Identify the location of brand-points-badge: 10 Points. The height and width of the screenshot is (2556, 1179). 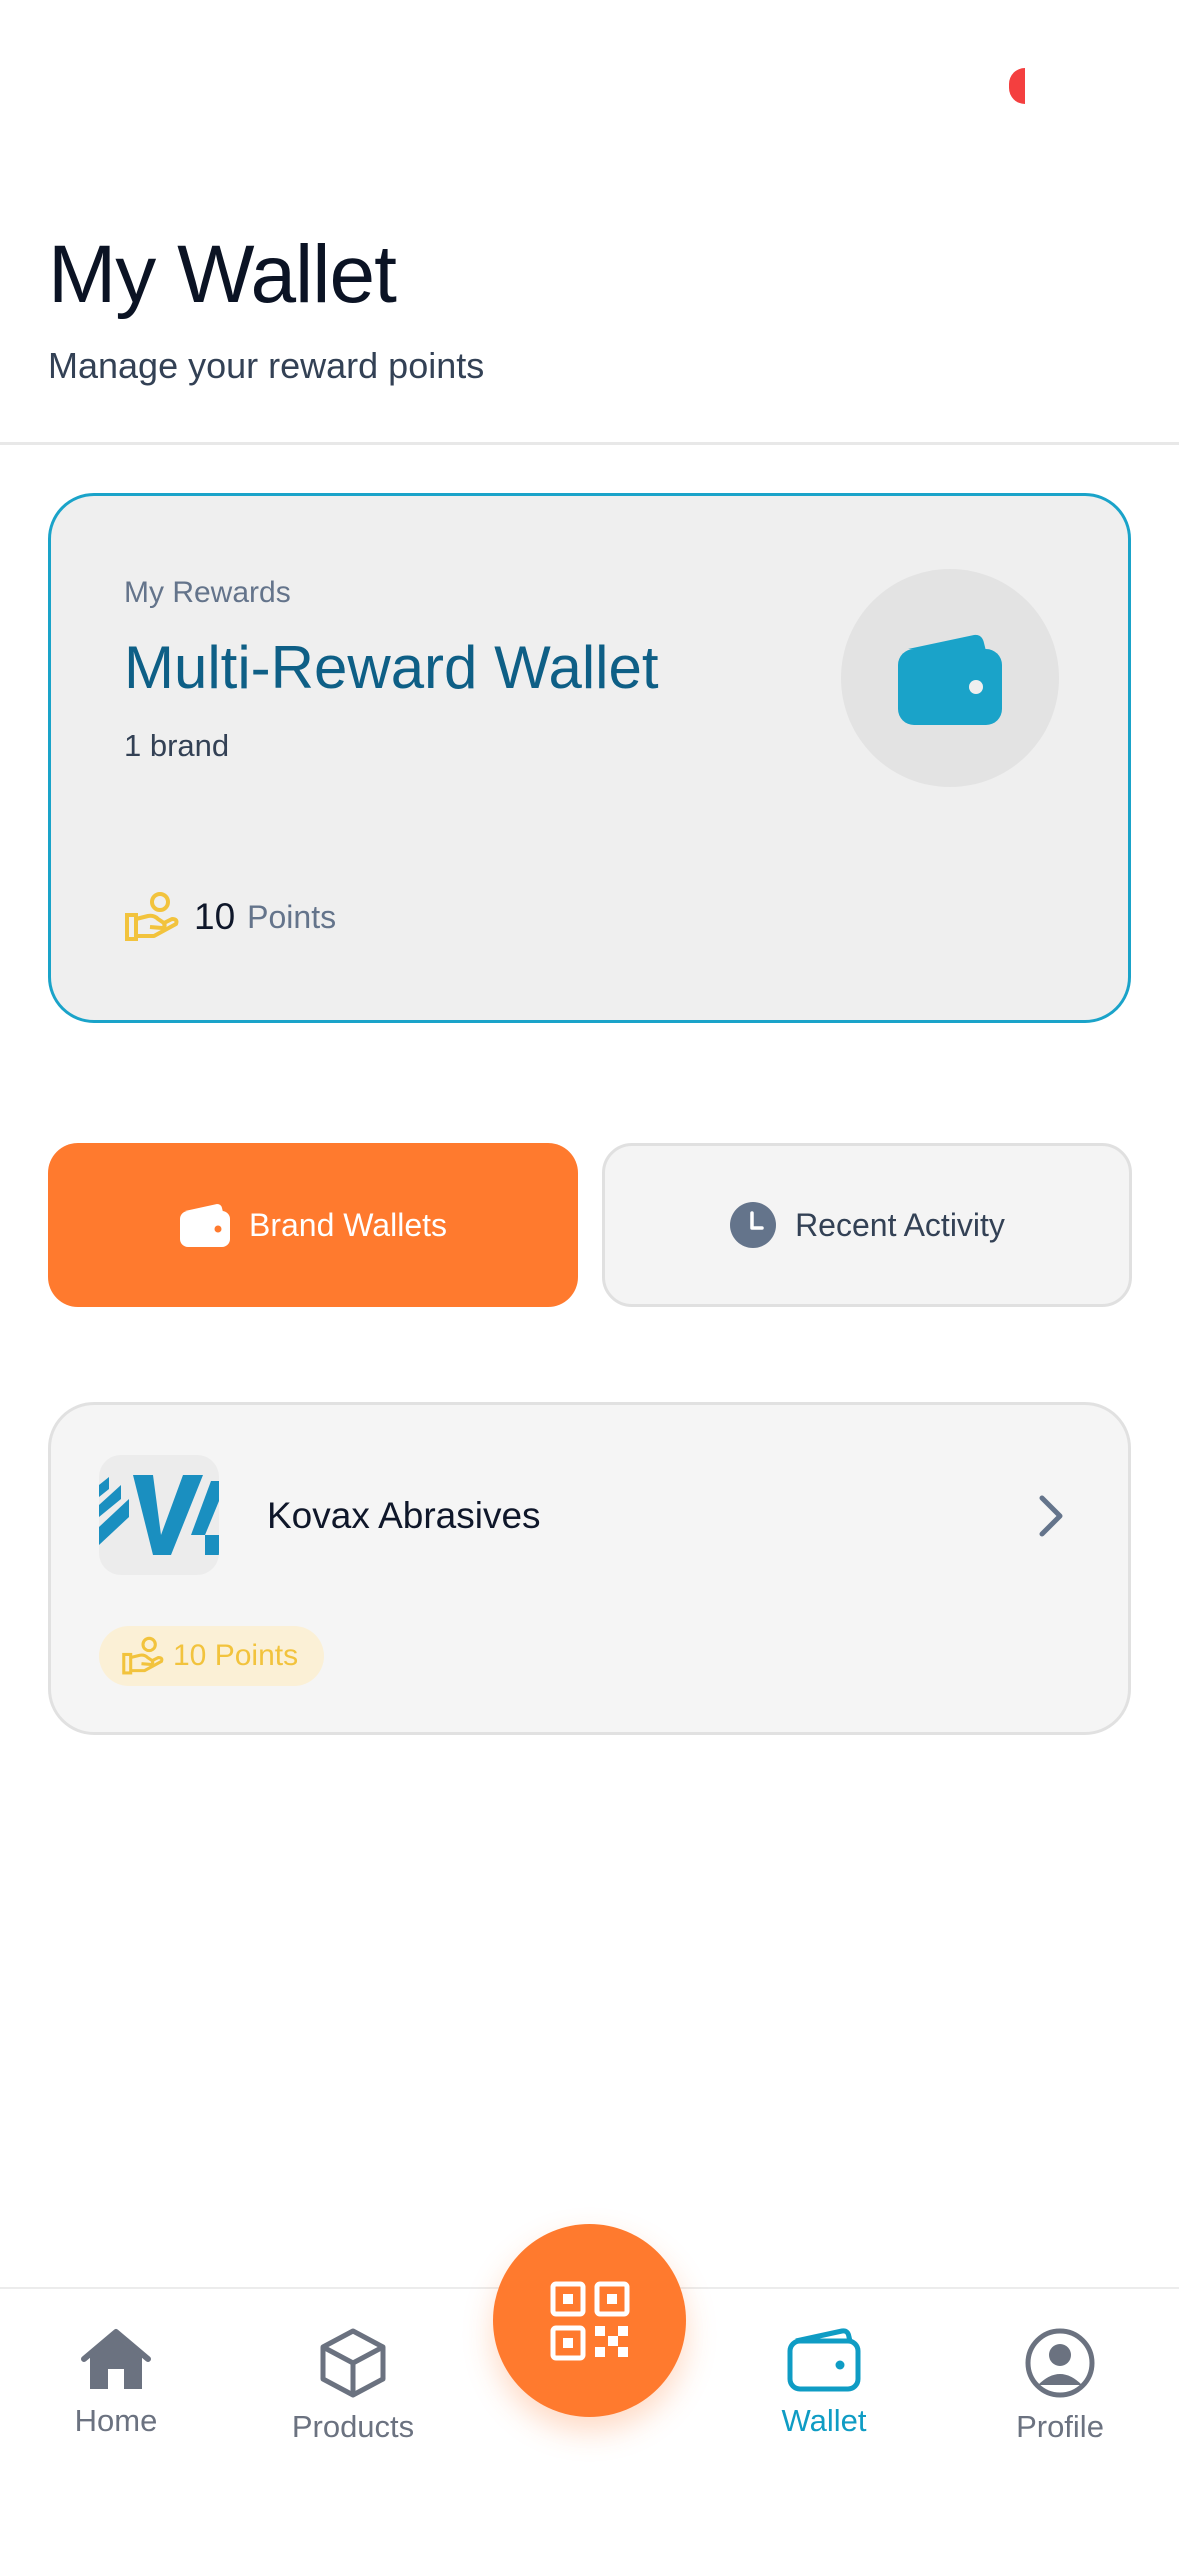
(212, 1656).